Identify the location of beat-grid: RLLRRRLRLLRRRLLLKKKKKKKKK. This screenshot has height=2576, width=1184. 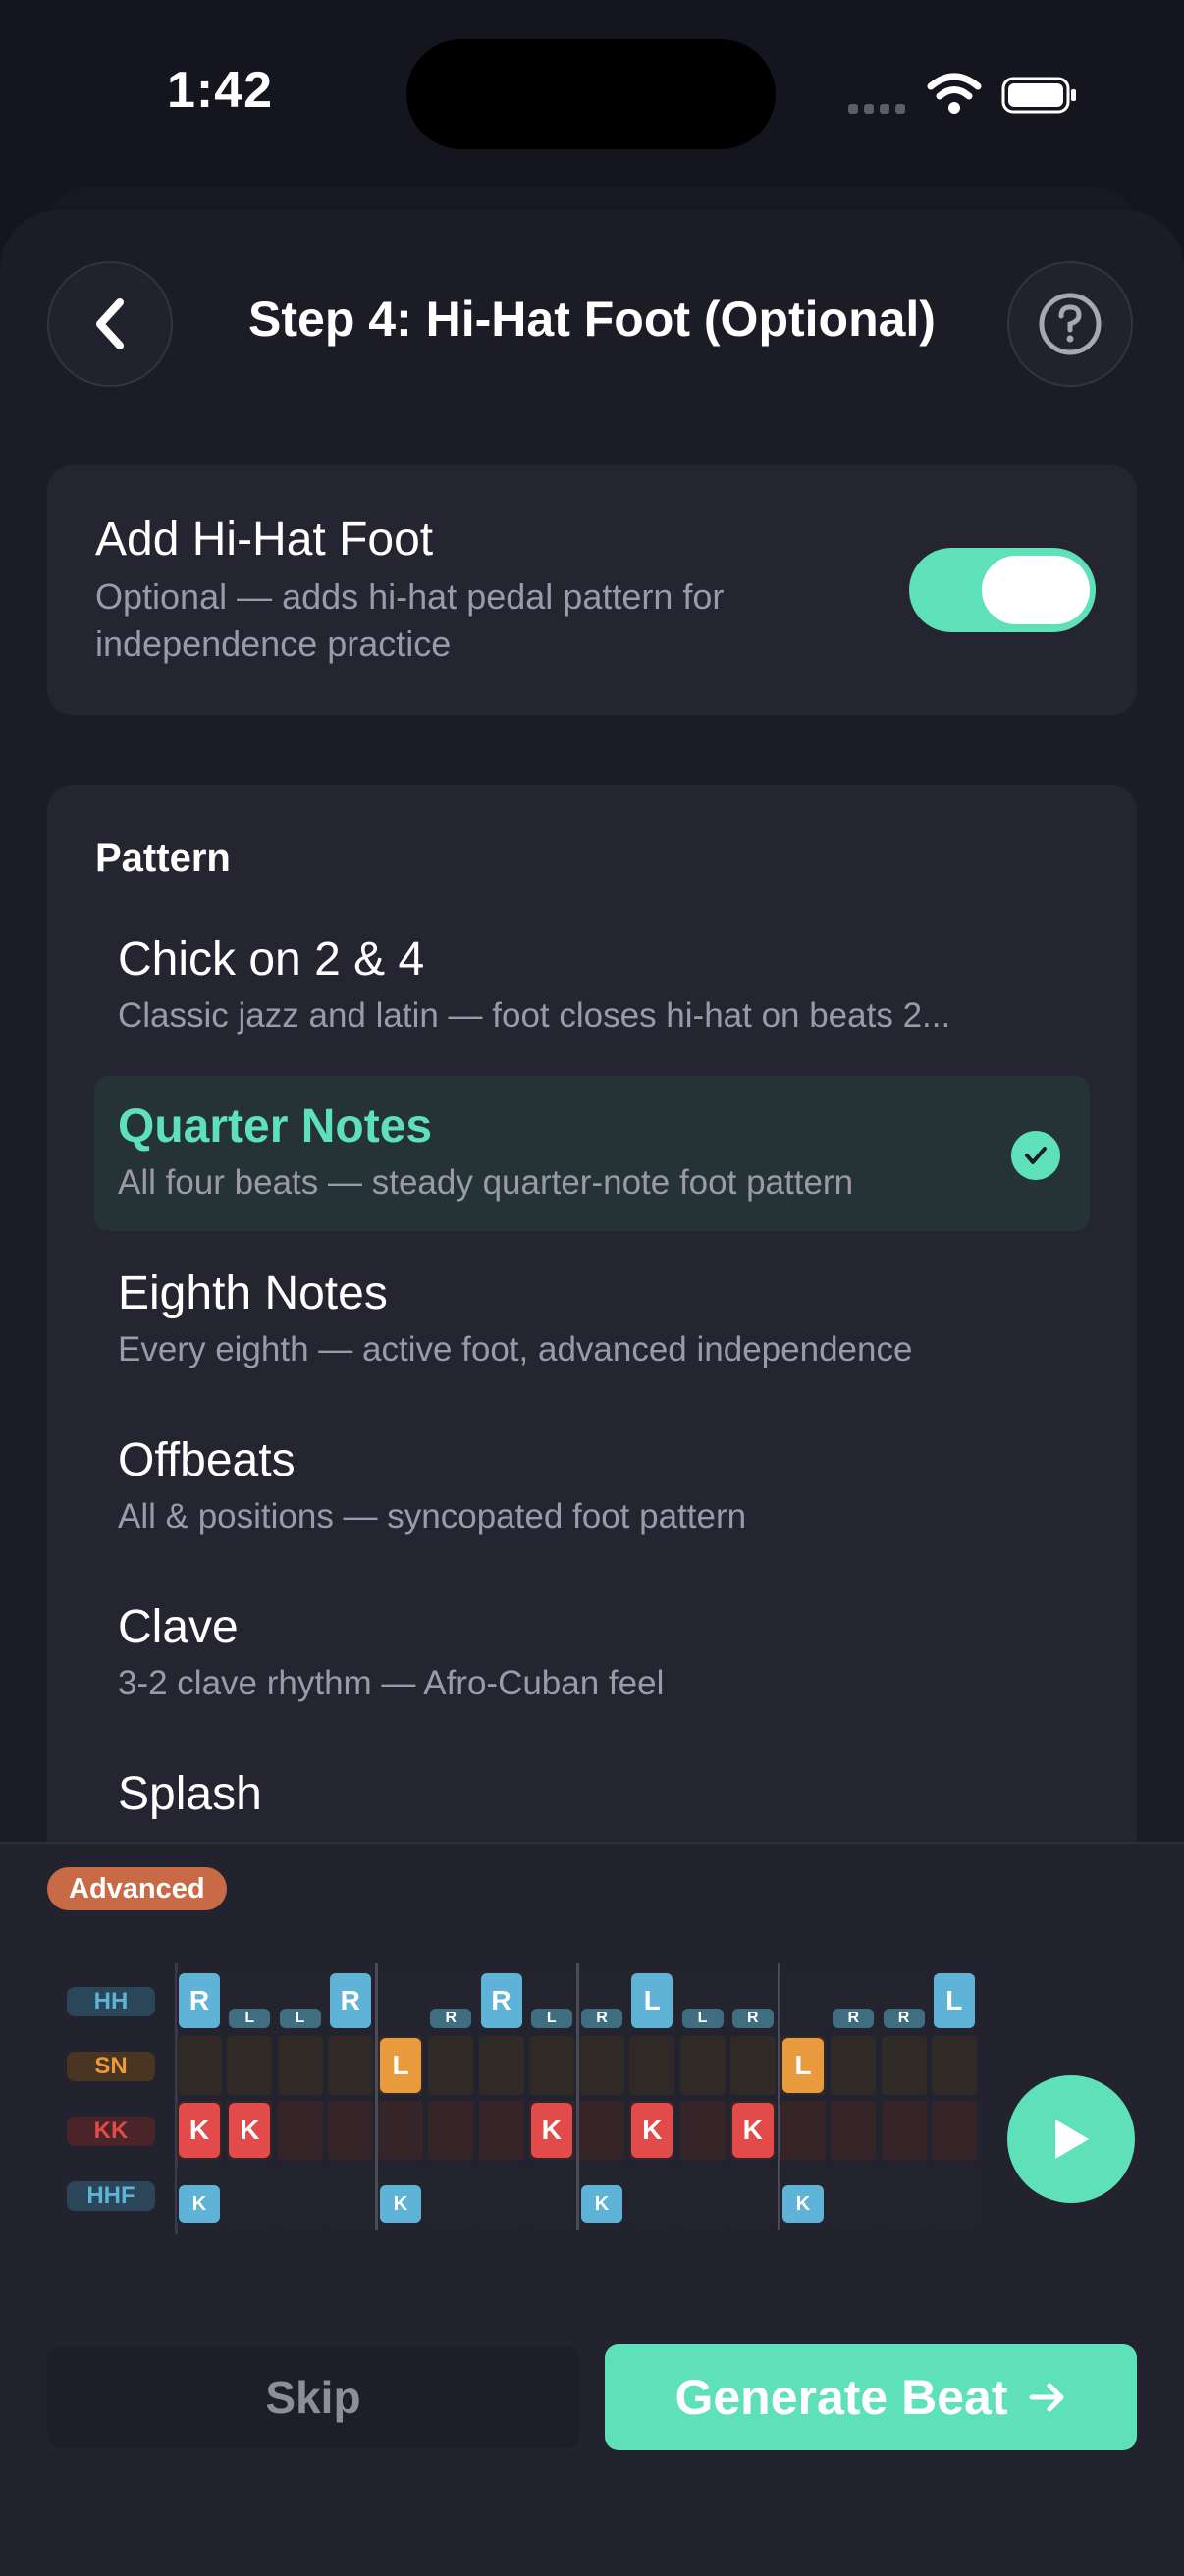
(580, 2096).